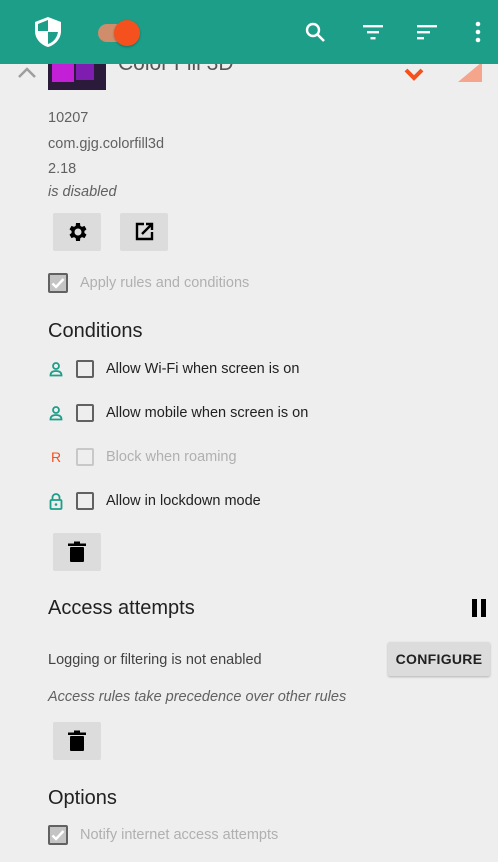 This screenshot has height=862, width=498. I want to click on condition-mobile-screen-checkbox, so click(85, 413).